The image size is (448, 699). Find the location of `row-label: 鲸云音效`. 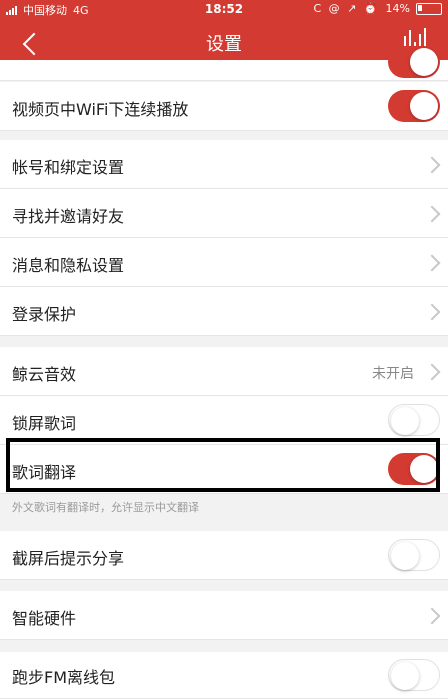

row-label: 鲸云音效 is located at coordinates (44, 374).